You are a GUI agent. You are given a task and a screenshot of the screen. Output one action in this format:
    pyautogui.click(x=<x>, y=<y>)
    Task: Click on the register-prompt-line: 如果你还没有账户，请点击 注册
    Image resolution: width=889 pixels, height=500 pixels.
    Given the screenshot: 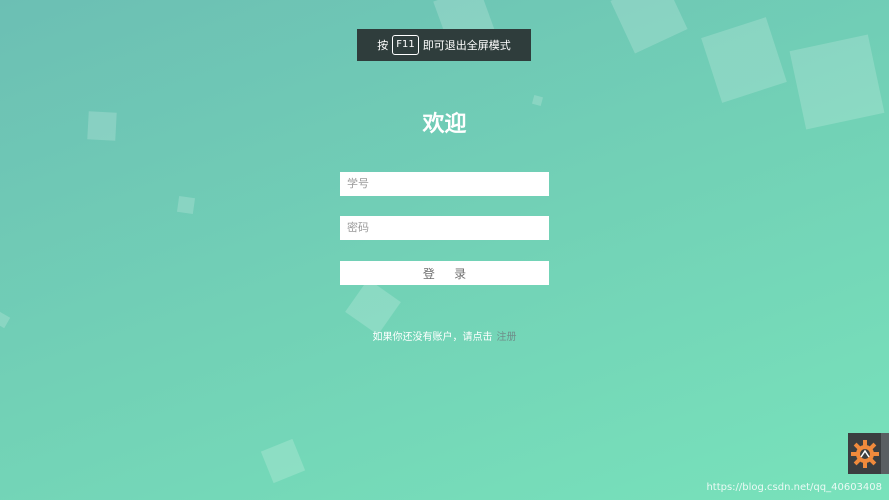 What is the action you would take?
    pyautogui.click(x=444, y=335)
    